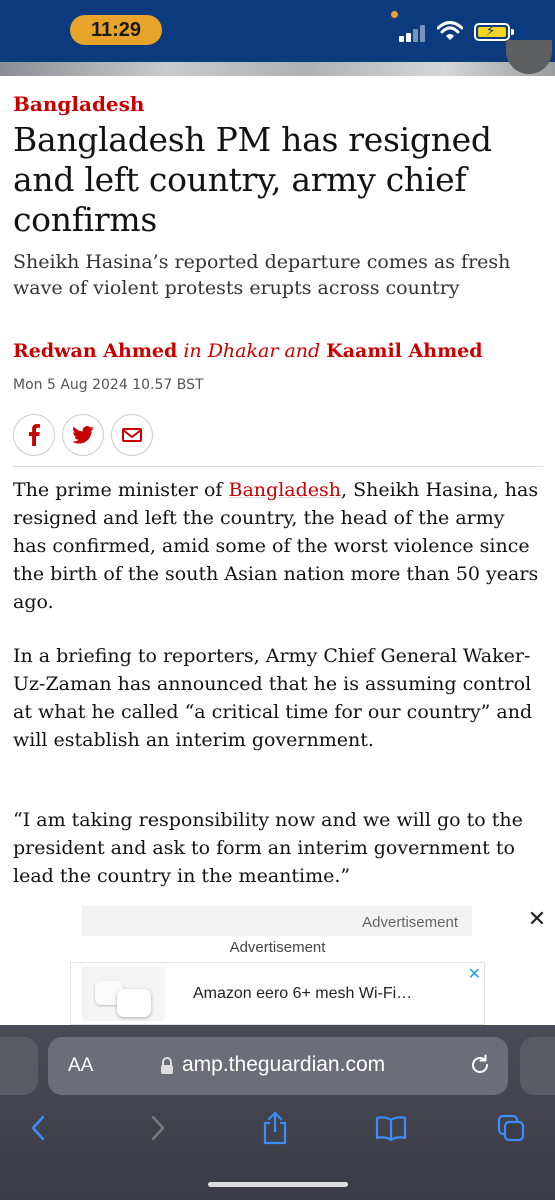 This screenshot has height=1200, width=555. I want to click on lock-icon, so click(167, 1065).